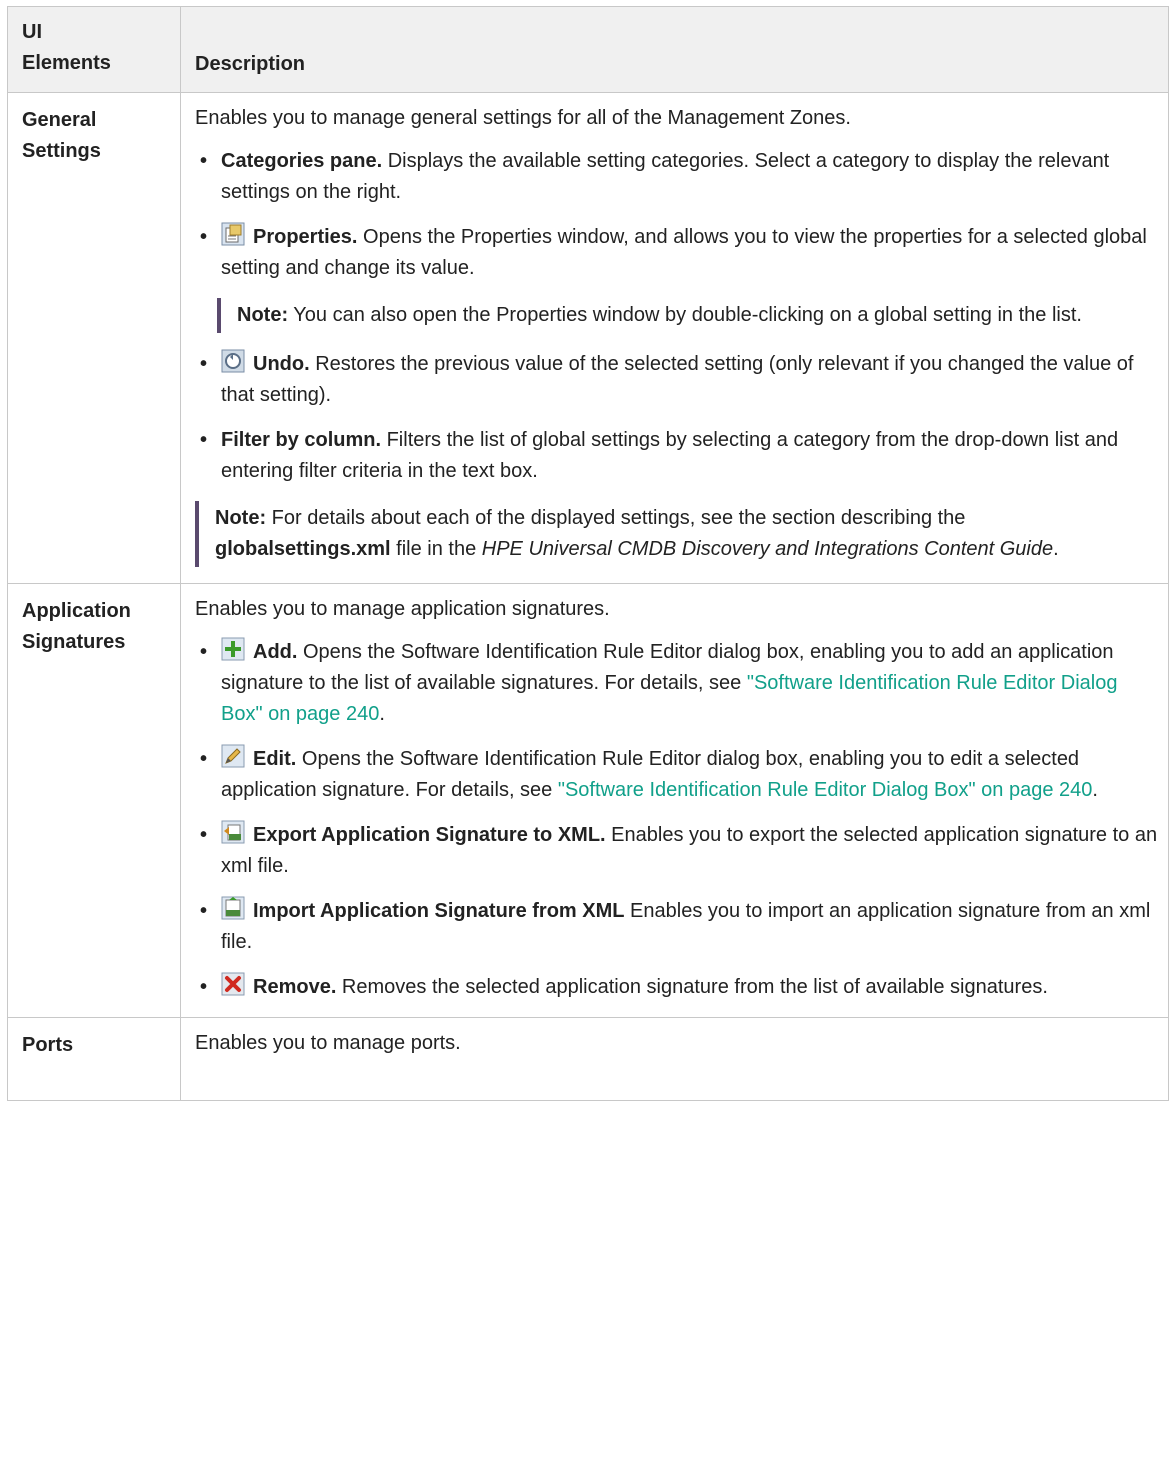  I want to click on header-ui-elements: UI Elements, so click(94, 49).